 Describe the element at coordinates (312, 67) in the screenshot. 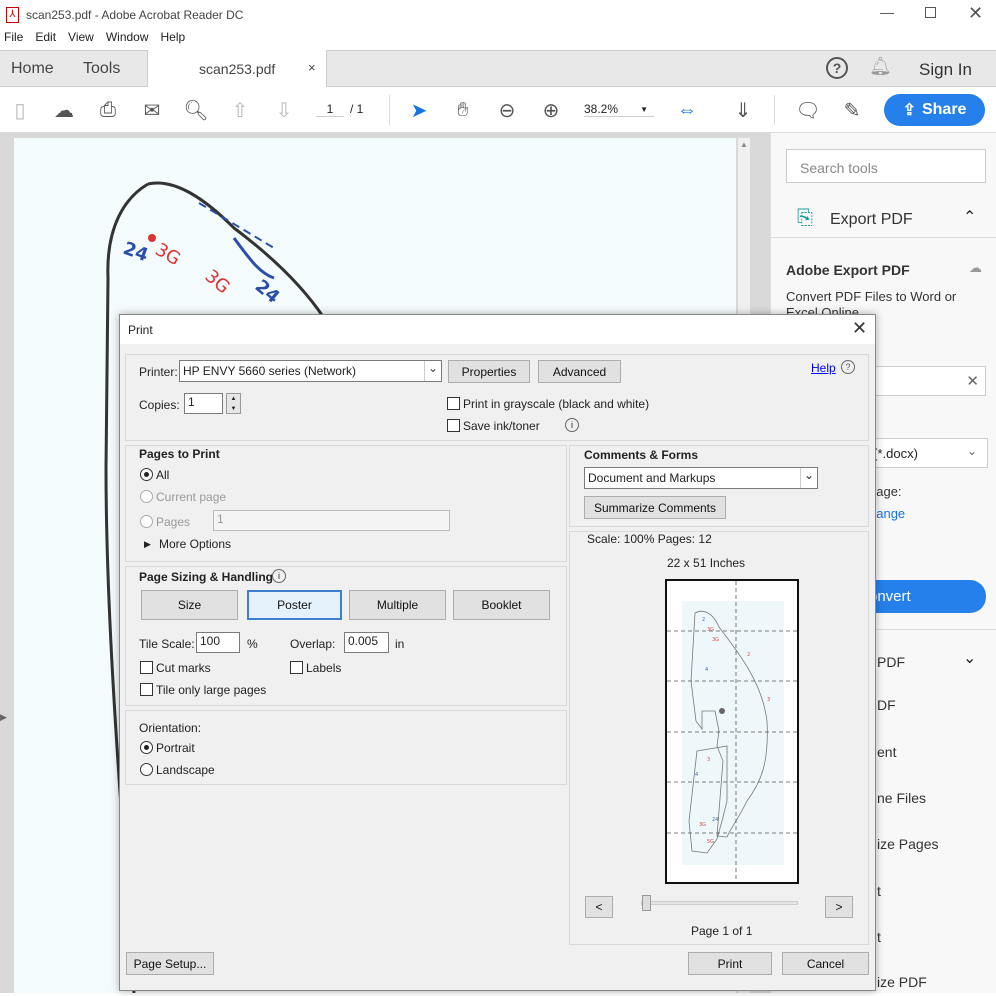

I see `close-tab-icon: ×` at that location.